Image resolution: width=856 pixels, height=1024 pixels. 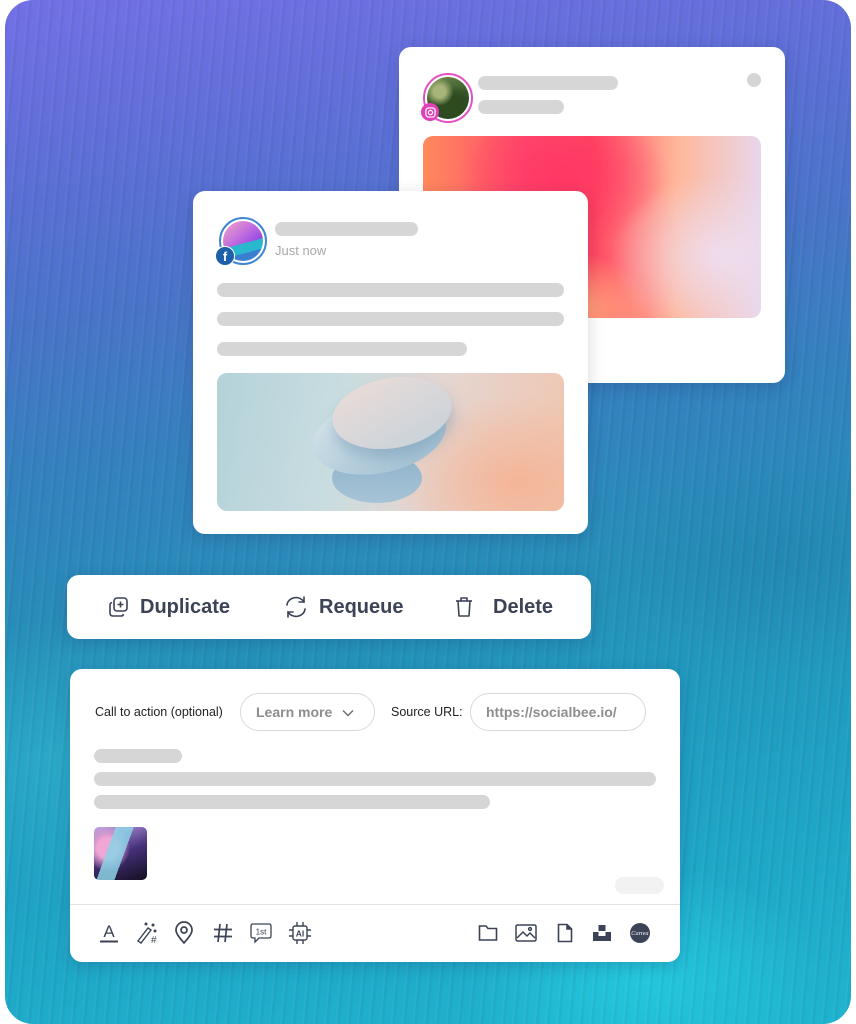 I want to click on unsplash-icon, so click(x=602, y=933).